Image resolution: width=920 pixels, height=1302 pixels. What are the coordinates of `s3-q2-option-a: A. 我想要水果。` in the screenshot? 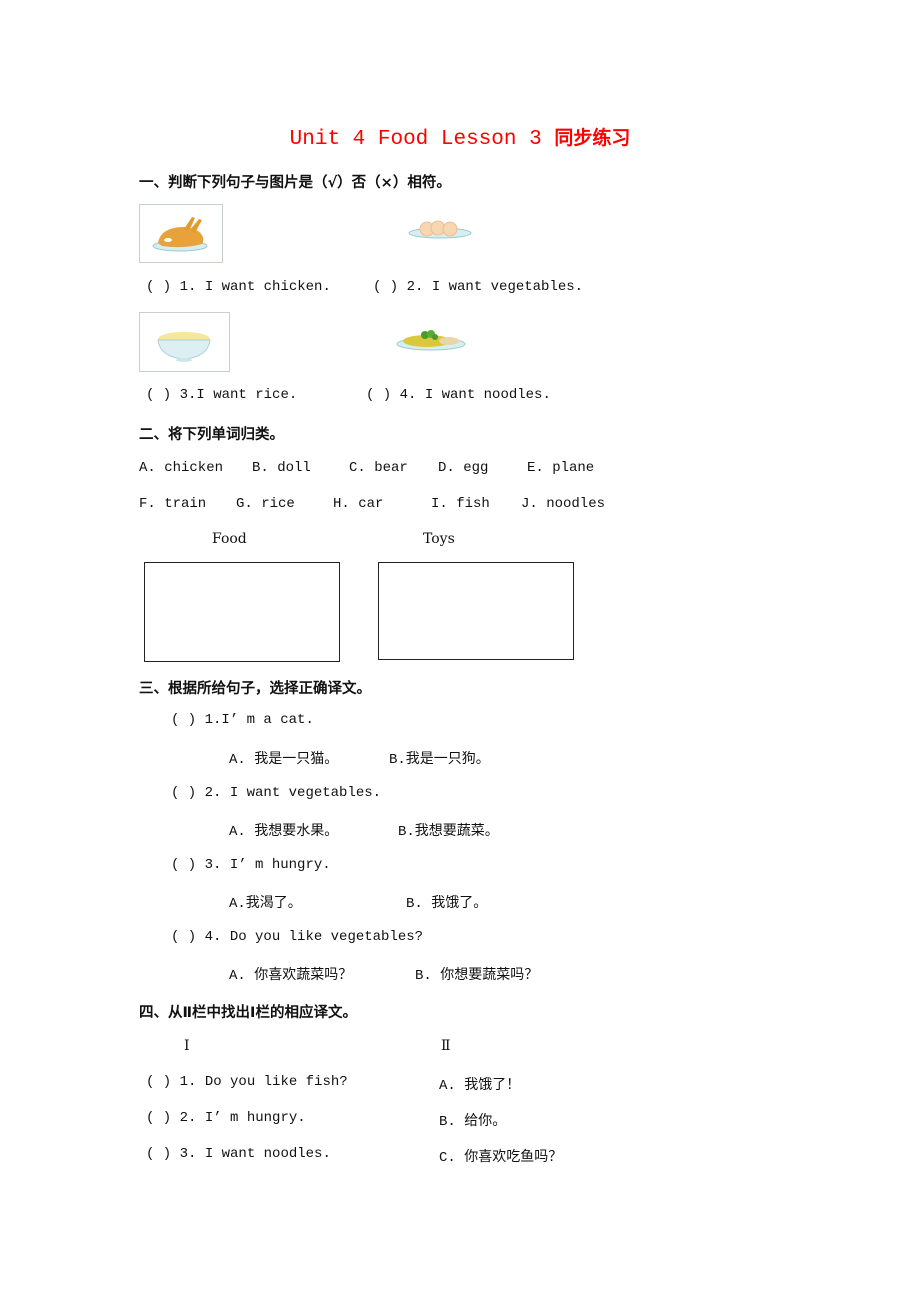 It's located at (284, 832).